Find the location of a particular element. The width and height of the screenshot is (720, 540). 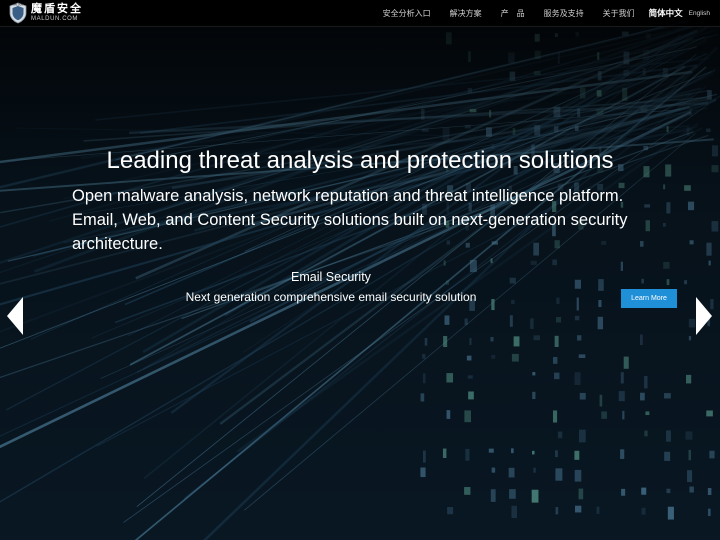

main-nav: 安全分析入口 解决方案 产 品 服务及支持 关于我们 简体中文 English is located at coordinates (537, 13).